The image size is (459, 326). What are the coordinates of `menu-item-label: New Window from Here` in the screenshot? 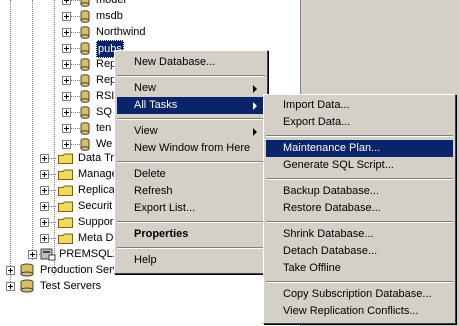 It's located at (192, 148).